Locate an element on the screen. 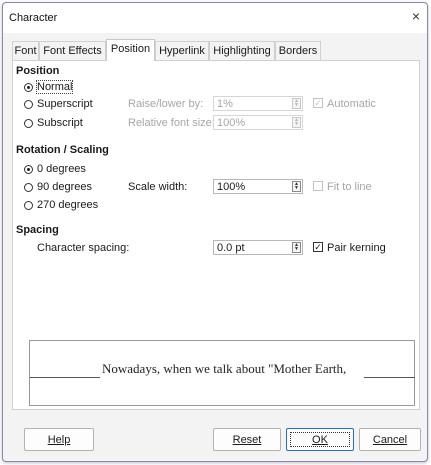 This screenshot has width=431, height=465. ok-button-label: OK is located at coordinates (320, 440).